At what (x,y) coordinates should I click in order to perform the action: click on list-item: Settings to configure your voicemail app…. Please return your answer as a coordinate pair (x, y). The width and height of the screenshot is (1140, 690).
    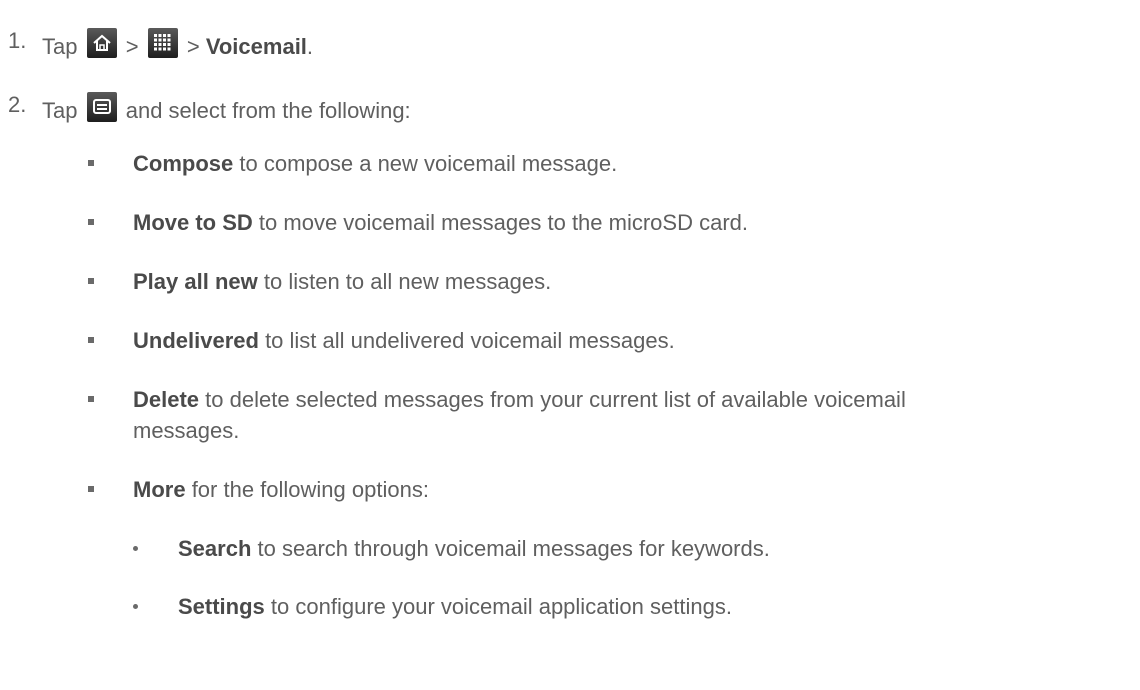
    Looking at the image, I should click on (455, 607).